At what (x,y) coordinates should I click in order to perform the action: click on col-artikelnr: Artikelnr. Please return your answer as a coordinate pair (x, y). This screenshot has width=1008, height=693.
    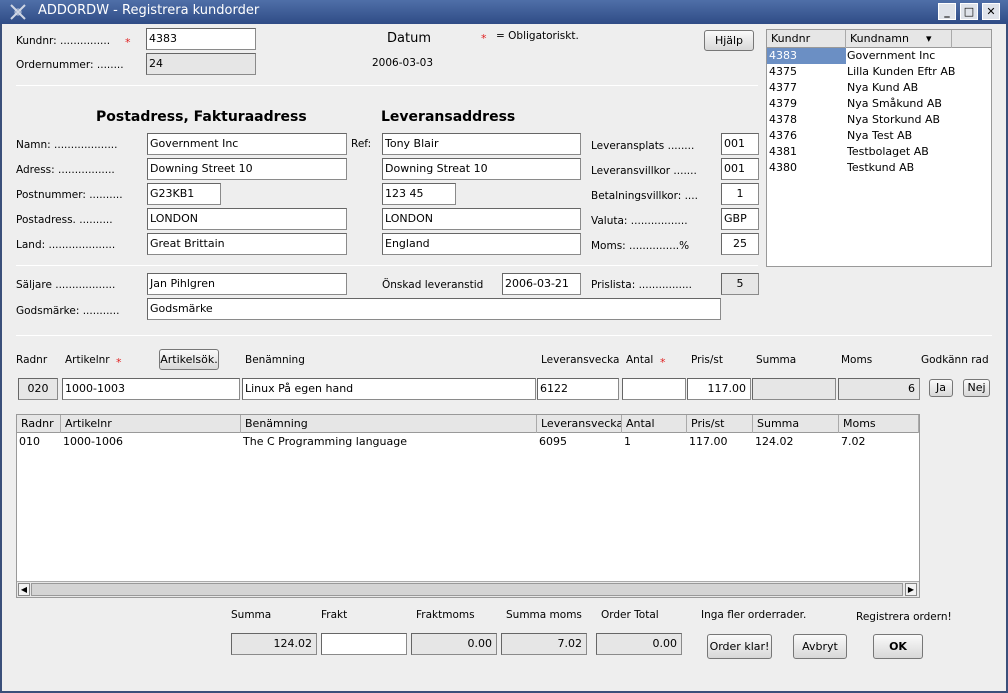
    Looking at the image, I should click on (151, 424).